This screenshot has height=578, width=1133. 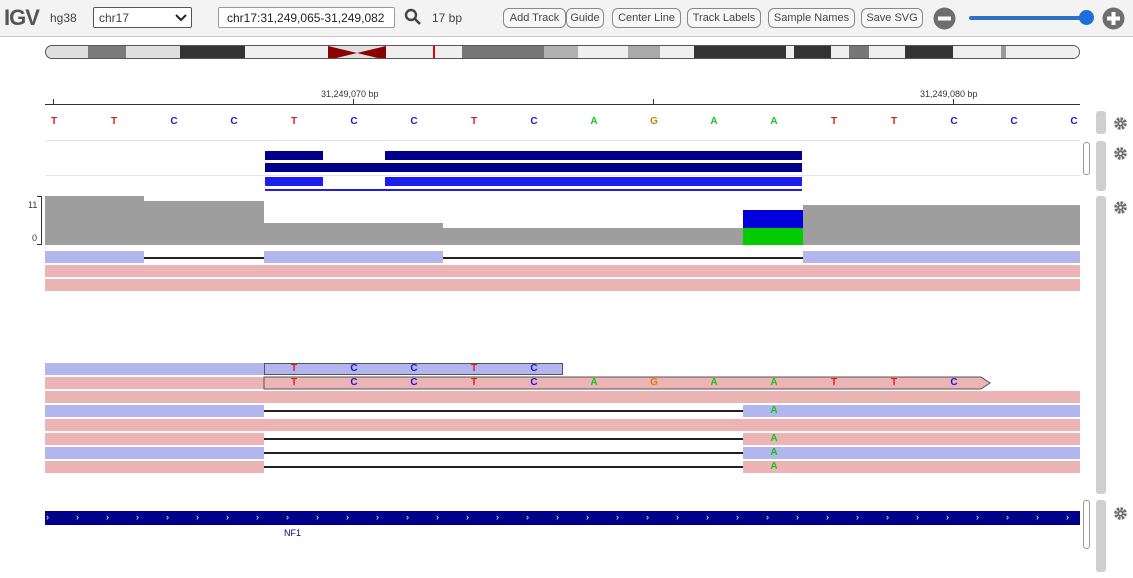 I want to click on zoom-in-icon, so click(x=1113, y=18).